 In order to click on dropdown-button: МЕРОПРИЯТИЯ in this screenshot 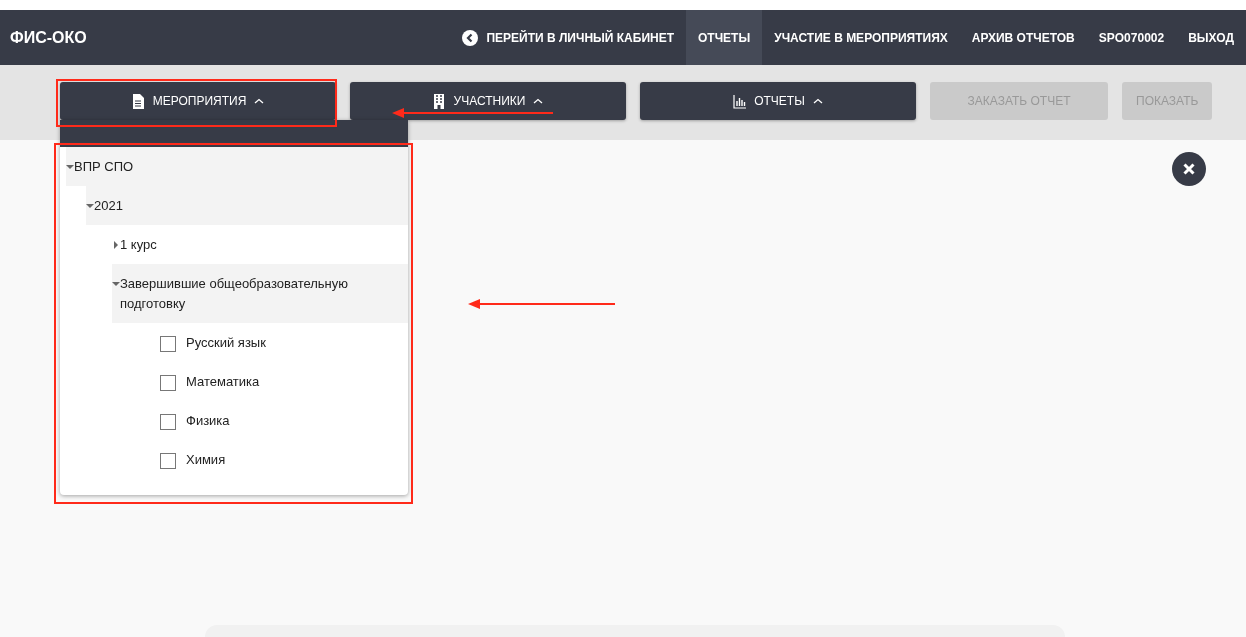, I will do `click(198, 101)`.